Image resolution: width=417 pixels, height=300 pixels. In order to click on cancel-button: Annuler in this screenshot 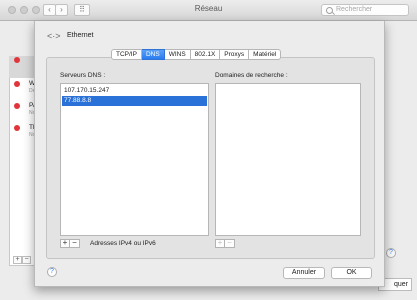, I will do `click(304, 273)`.